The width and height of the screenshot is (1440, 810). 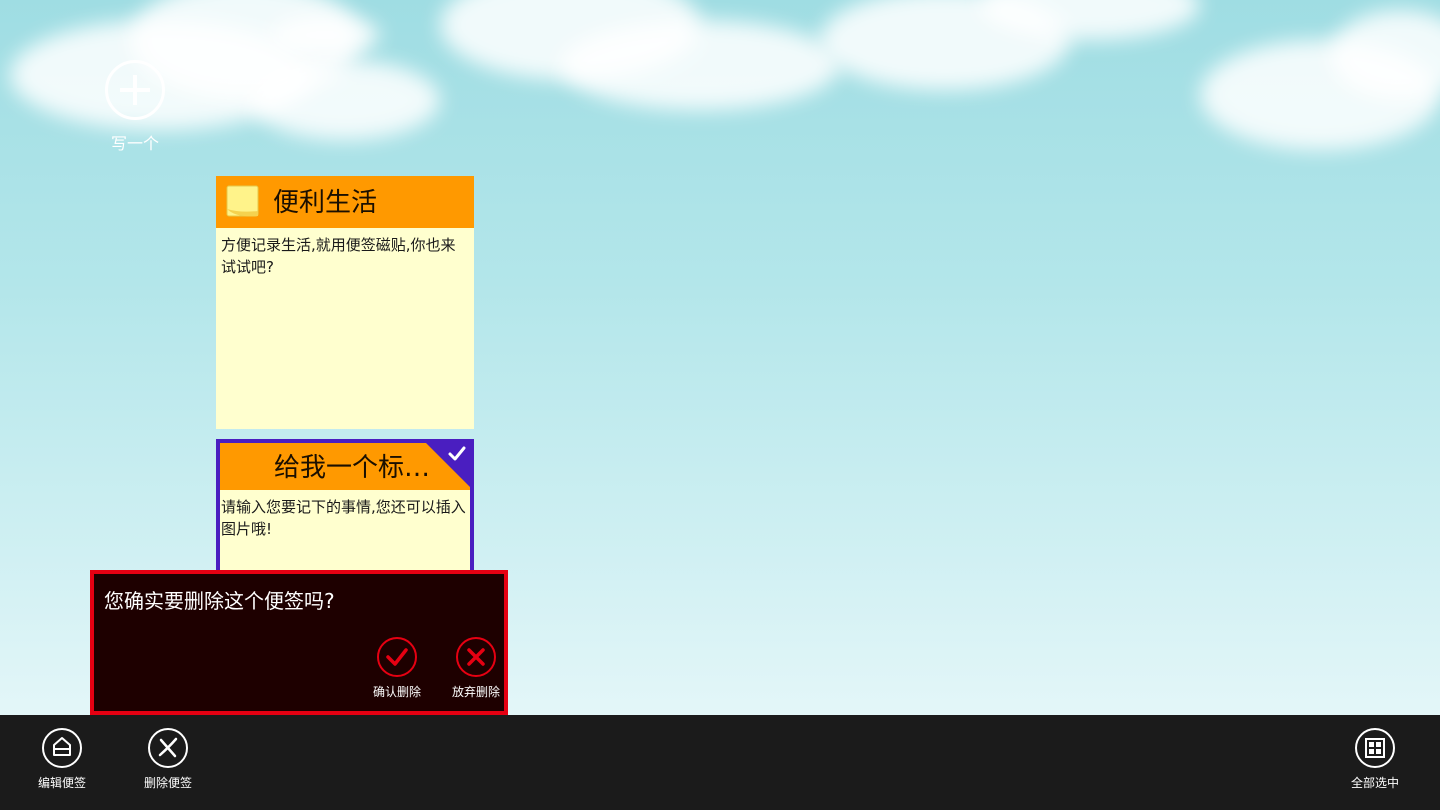 What do you see at coordinates (397, 657) in the screenshot?
I see `check-circle-icon` at bounding box center [397, 657].